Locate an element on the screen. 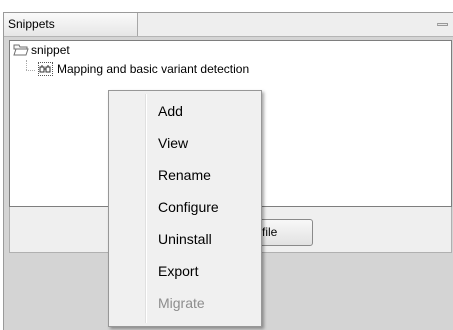  menu-item-uninstall: Uninstall is located at coordinates (185, 239).